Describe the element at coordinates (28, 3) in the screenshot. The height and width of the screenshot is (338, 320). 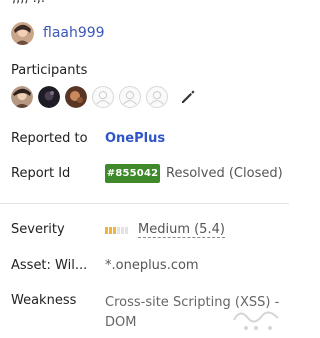
I see `clipped-text: ,,,, .,.` at that location.